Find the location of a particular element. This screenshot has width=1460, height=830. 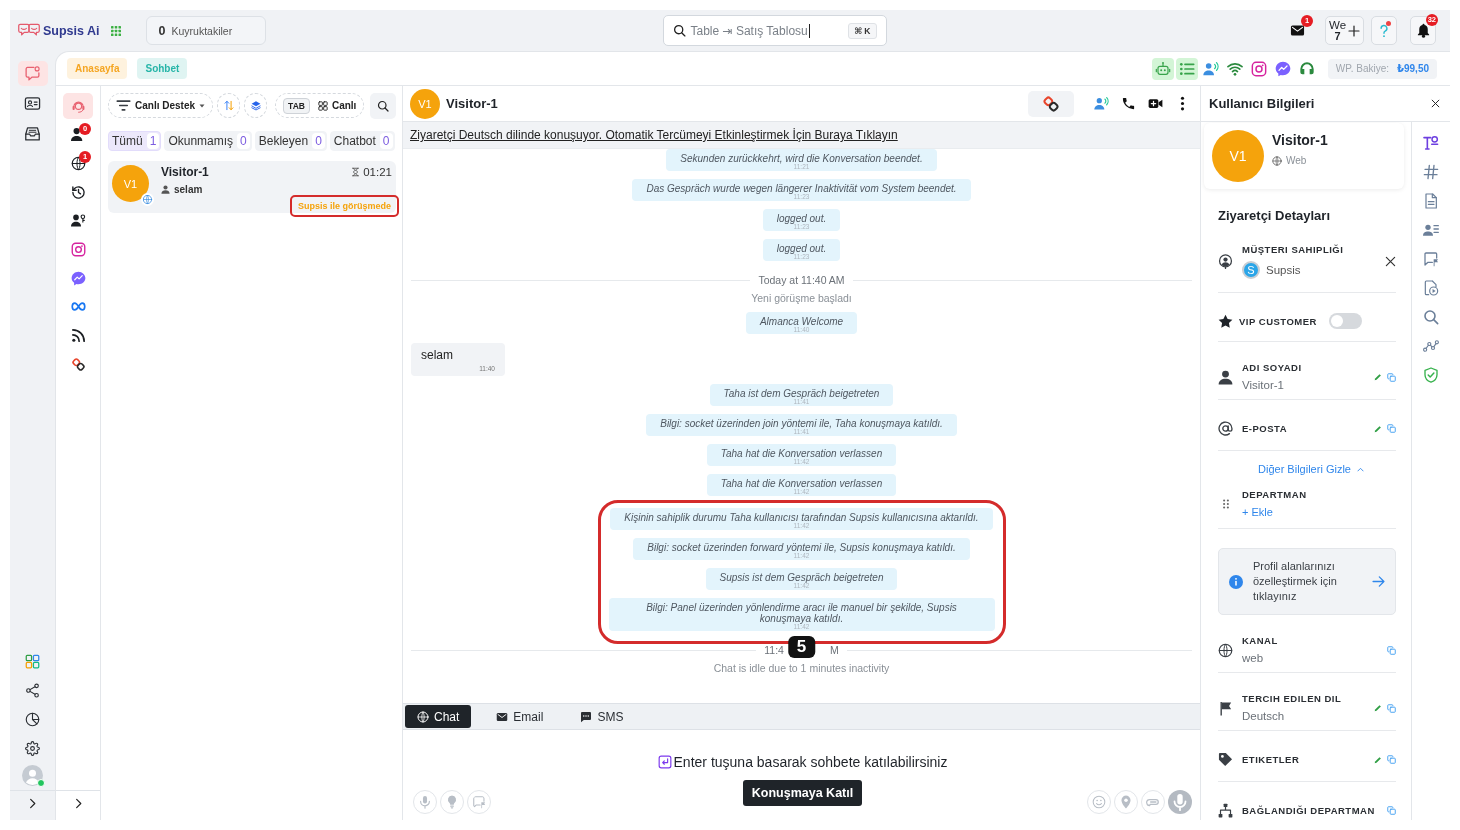

tag-icon is located at coordinates (1225, 759).